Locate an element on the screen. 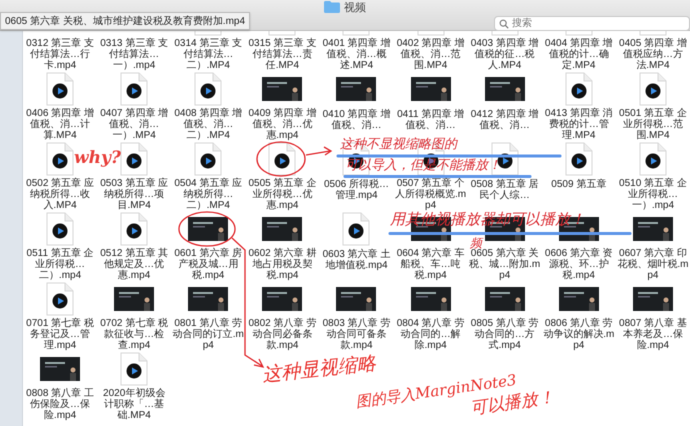 The image size is (690, 426). file-name: 0408 第四章 增值税、消…二）.MP4 is located at coordinates (208, 124).